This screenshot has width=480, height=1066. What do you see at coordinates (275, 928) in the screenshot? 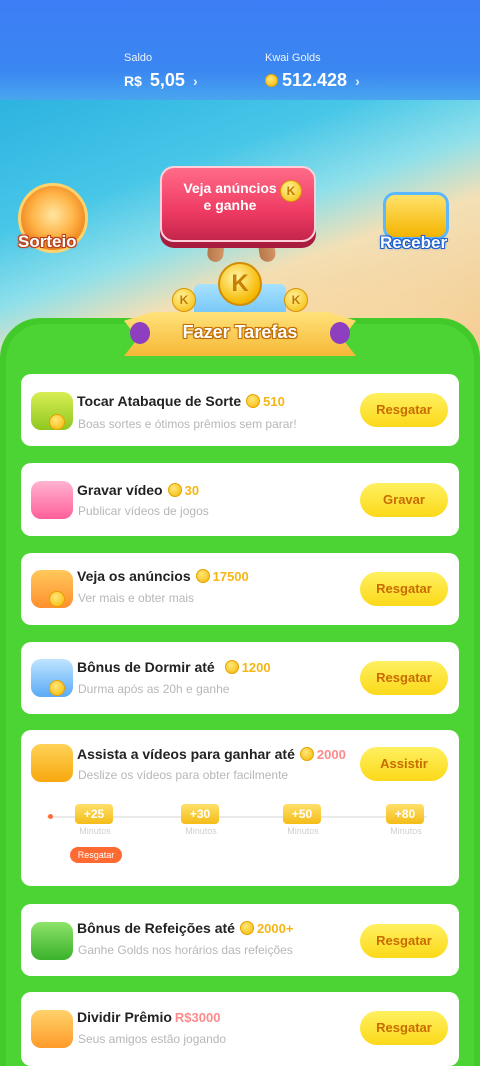
I see `task-reward: 2000+` at bounding box center [275, 928].